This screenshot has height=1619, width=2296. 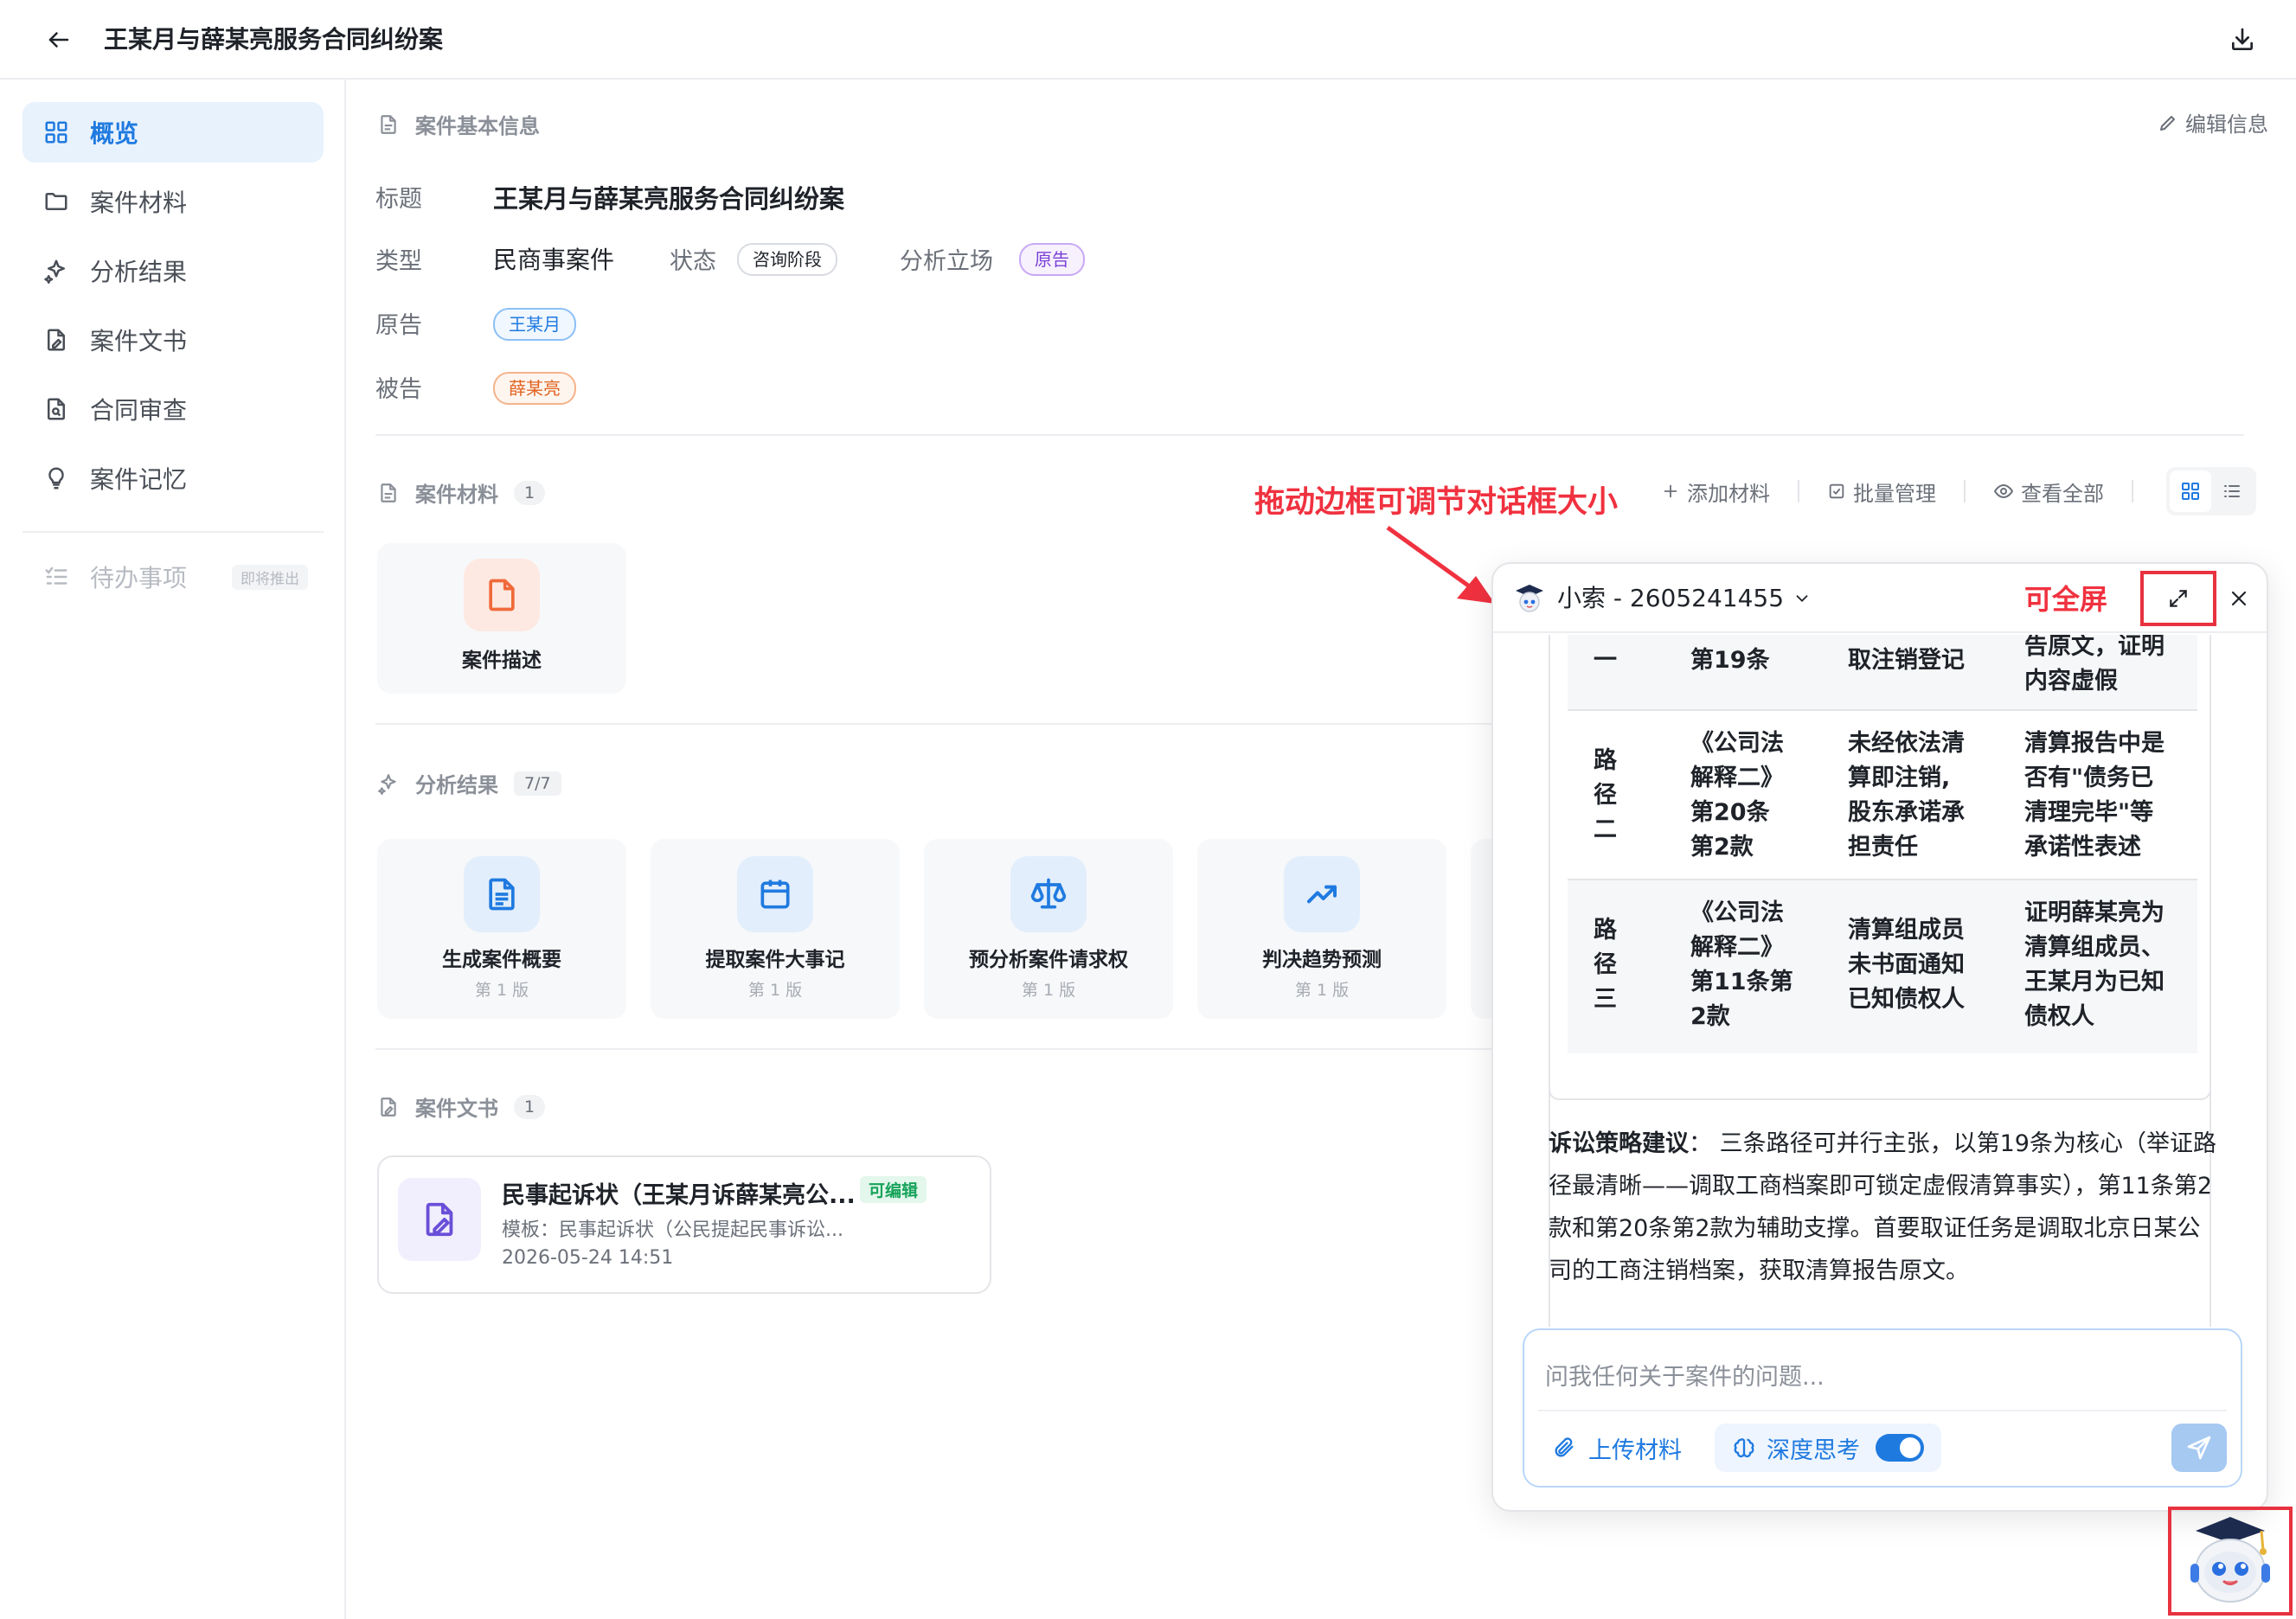 I want to click on expand-icon, so click(x=2178, y=598).